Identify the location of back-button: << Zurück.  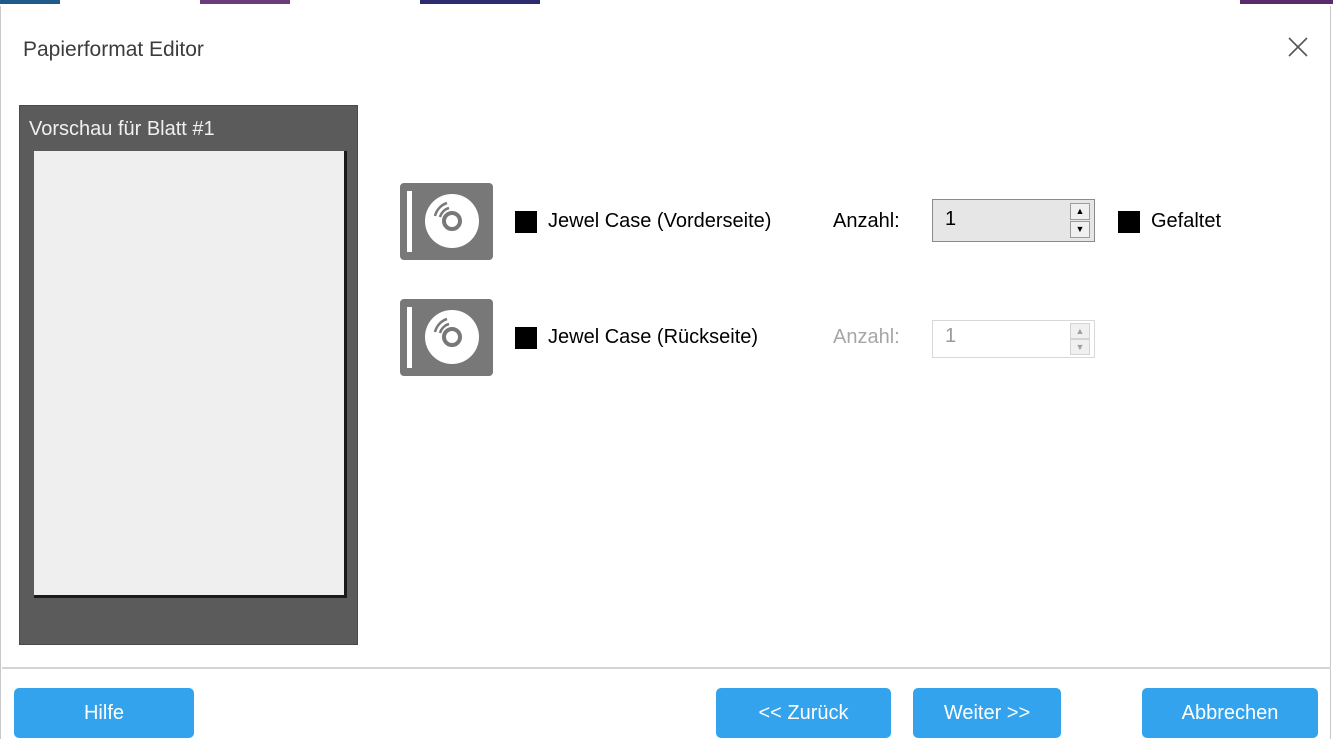
(803, 713).